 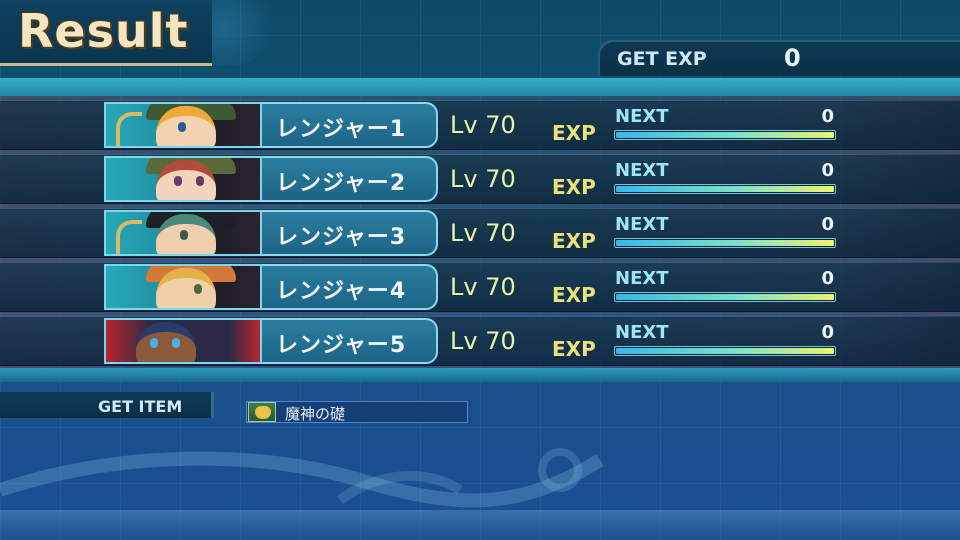 I want to click on party-row: レンジャー4 Lv 70 EXP NEXT 0, so click(x=480, y=287).